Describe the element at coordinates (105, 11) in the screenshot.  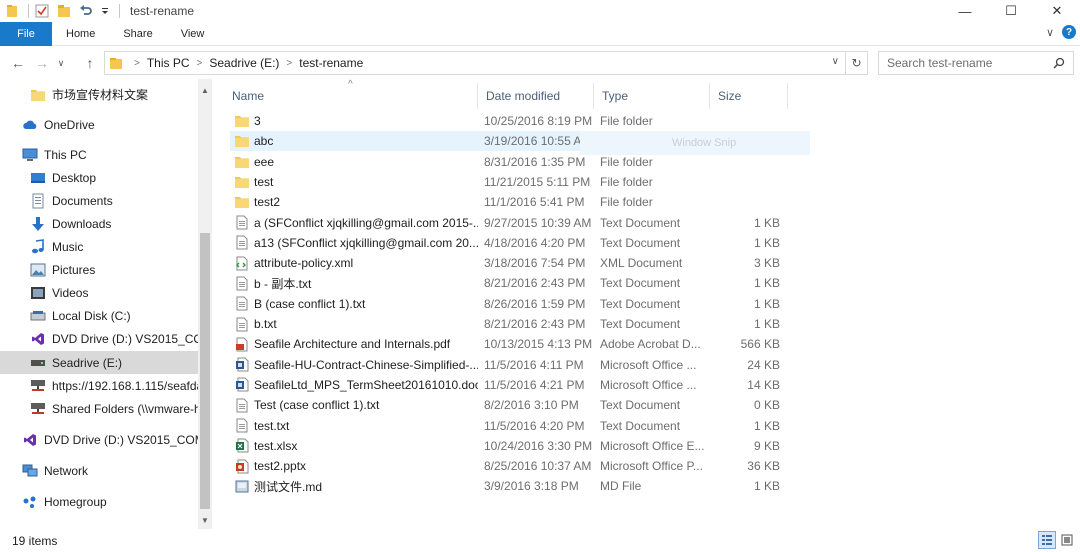
I see `customize-toolbar-dropdown-icon` at that location.